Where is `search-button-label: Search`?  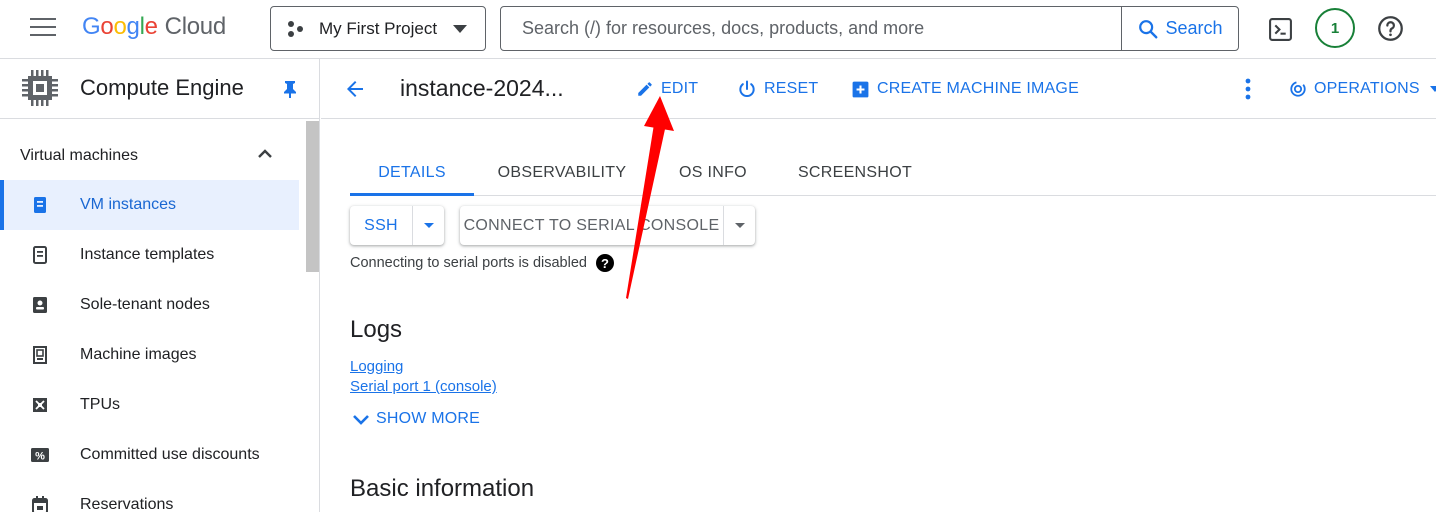 search-button-label: Search is located at coordinates (1194, 28).